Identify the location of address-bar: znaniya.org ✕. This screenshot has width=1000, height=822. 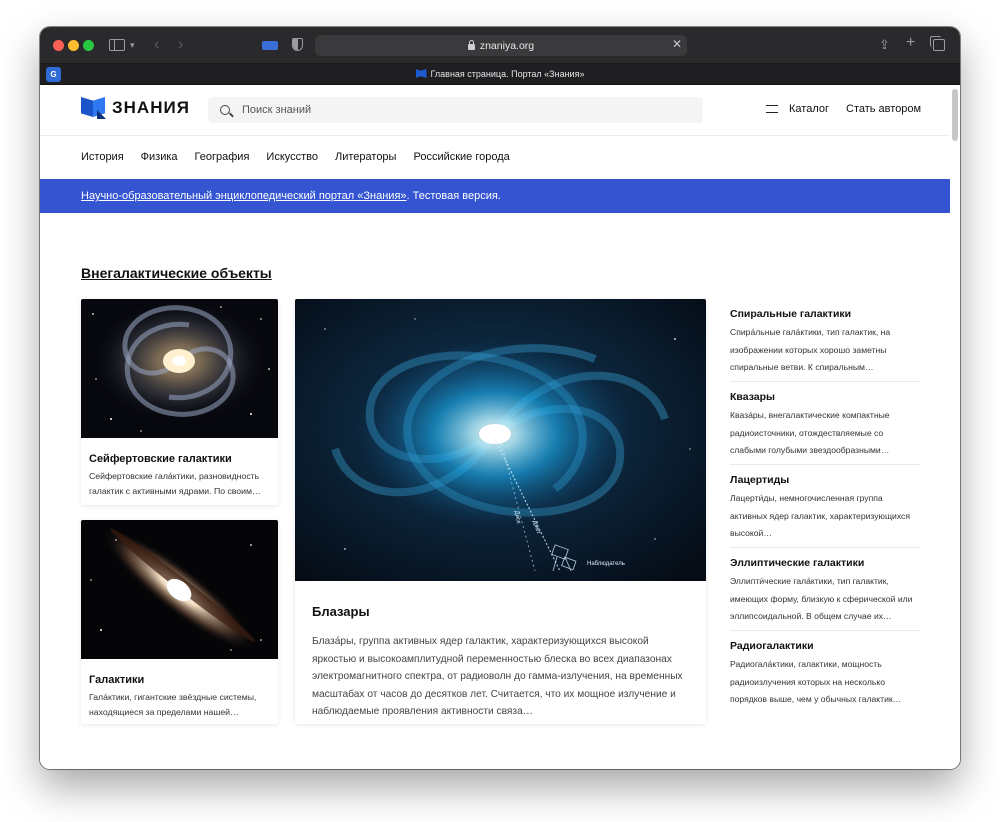
(501, 45).